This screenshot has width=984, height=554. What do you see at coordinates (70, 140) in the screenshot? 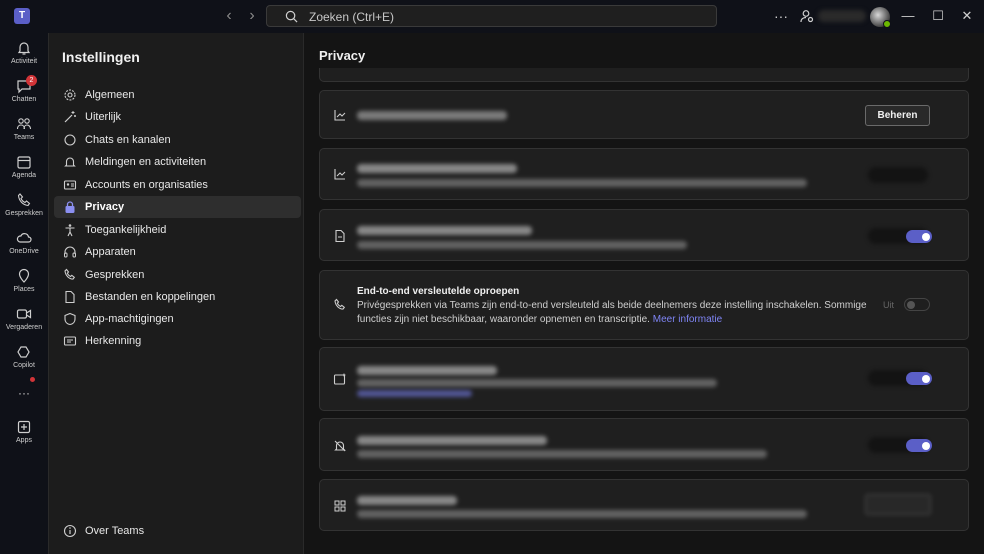
I see `chat-icon` at bounding box center [70, 140].